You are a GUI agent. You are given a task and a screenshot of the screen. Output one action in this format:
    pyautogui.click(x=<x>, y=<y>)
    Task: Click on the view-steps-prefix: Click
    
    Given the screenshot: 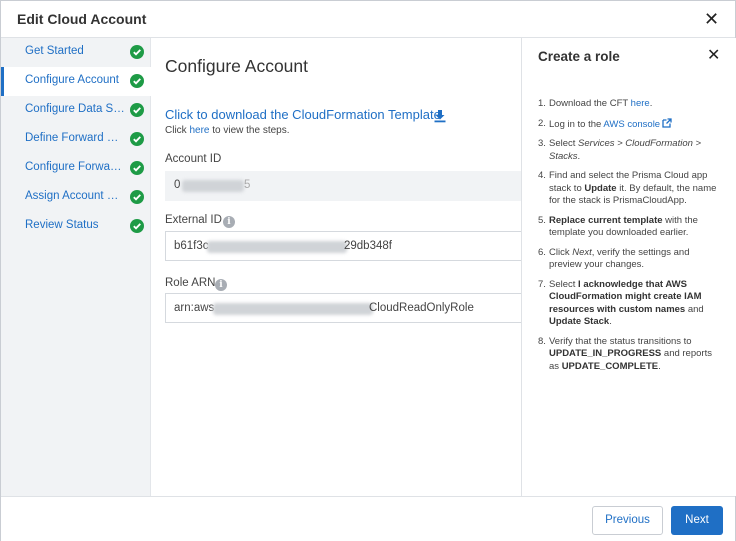 What is the action you would take?
    pyautogui.click(x=176, y=130)
    